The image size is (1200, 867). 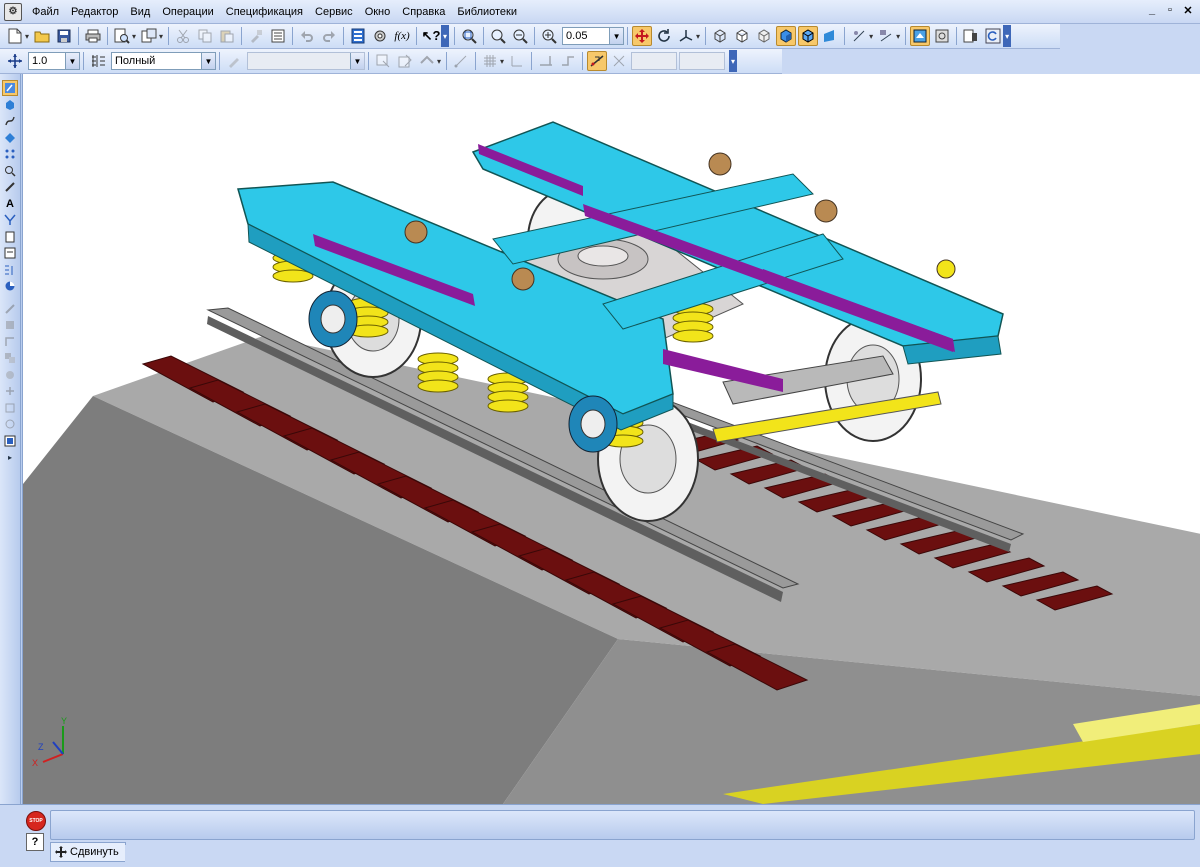 I want to click on cut-icon, so click(x=183, y=36).